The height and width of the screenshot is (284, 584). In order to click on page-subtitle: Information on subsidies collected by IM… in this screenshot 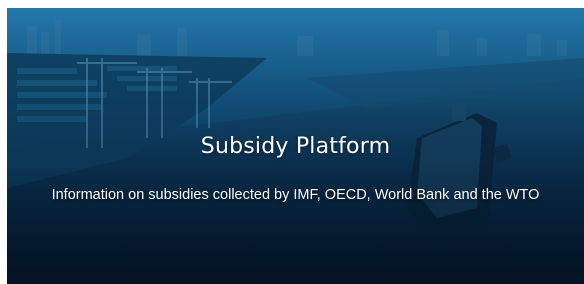, I will do `click(295, 195)`.